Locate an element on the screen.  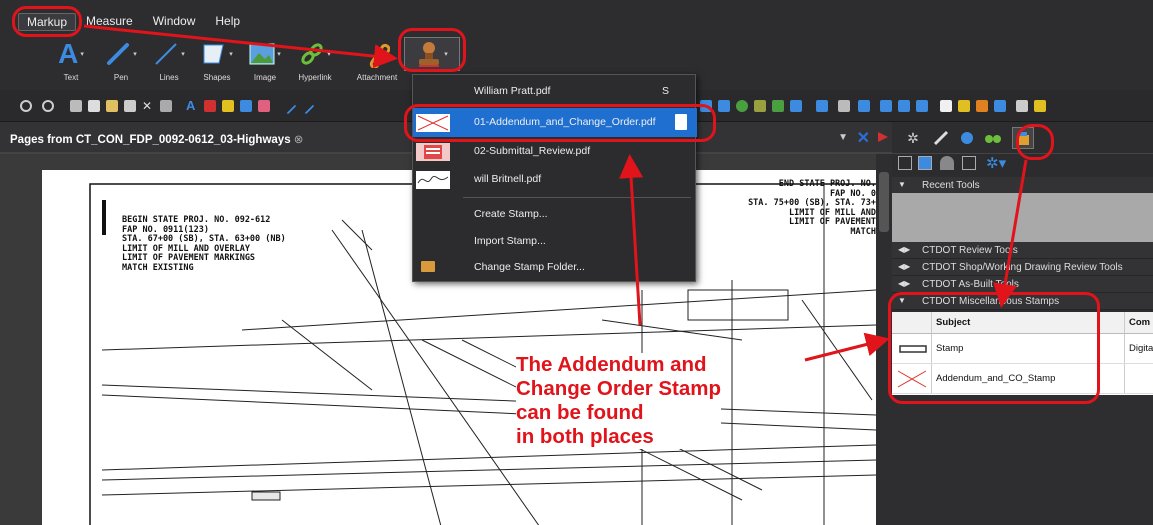
tool-chest-stamps-highlight is located at coordinates (994, 348).